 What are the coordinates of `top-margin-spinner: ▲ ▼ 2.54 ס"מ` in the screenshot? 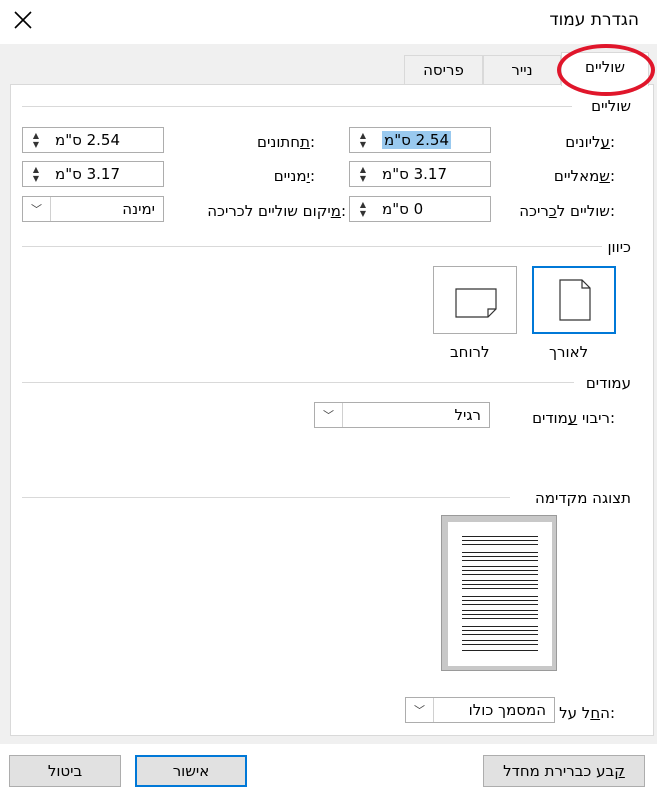 It's located at (420, 140).